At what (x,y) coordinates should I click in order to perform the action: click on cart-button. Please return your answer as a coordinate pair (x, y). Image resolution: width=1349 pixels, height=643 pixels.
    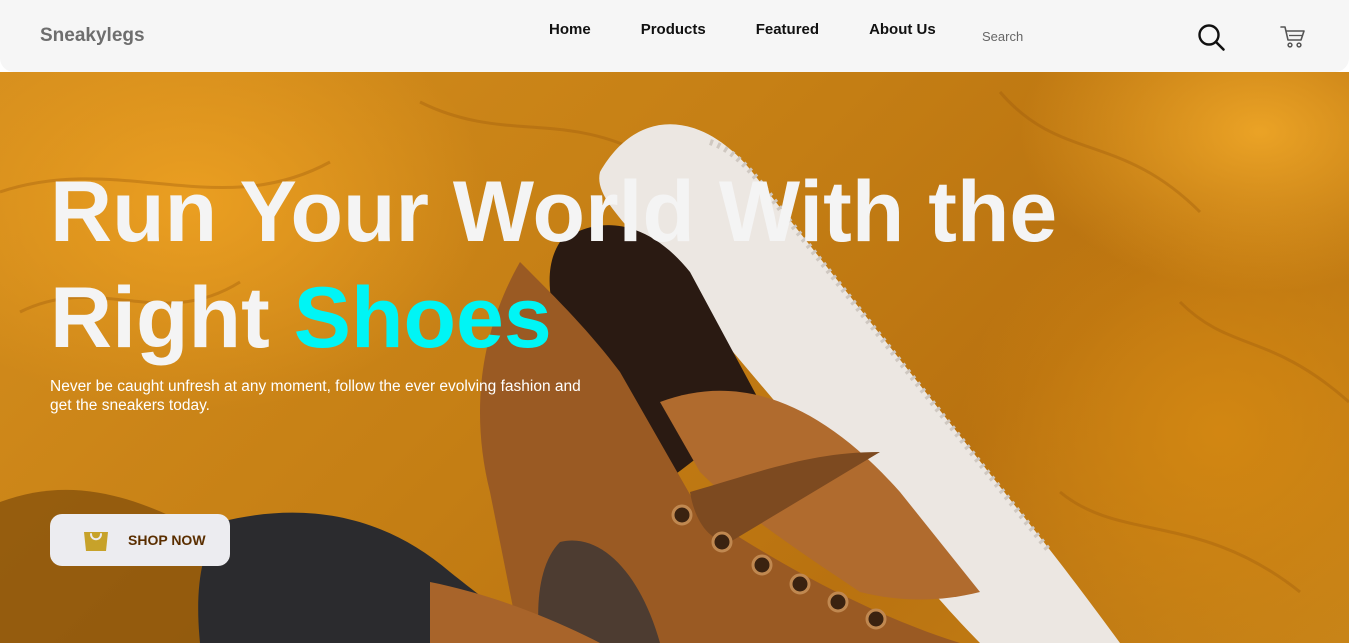
    Looking at the image, I should click on (1293, 37).